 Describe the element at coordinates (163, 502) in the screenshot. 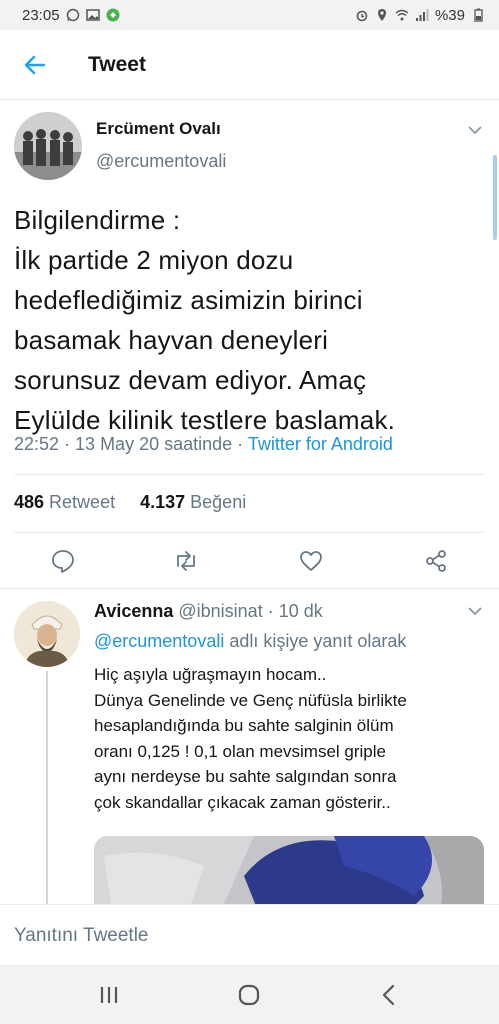

I see `like-count: 4.137` at that location.